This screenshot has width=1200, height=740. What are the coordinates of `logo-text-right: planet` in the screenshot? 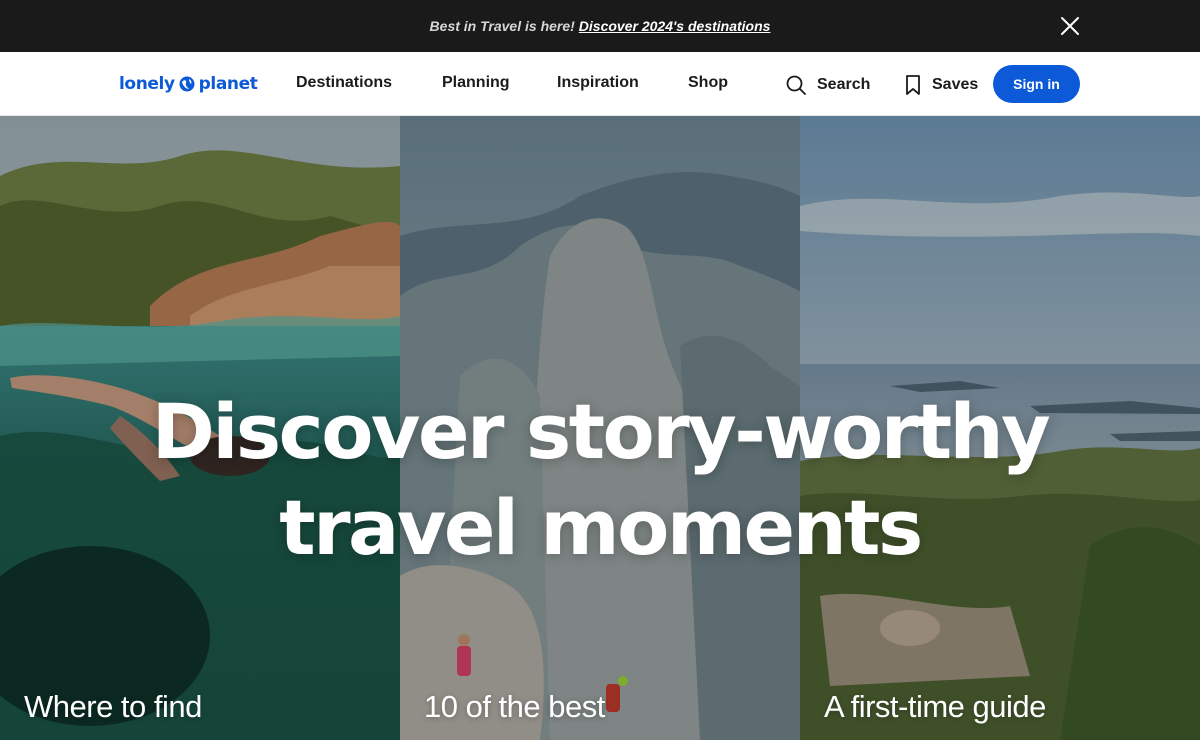 It's located at (228, 84).